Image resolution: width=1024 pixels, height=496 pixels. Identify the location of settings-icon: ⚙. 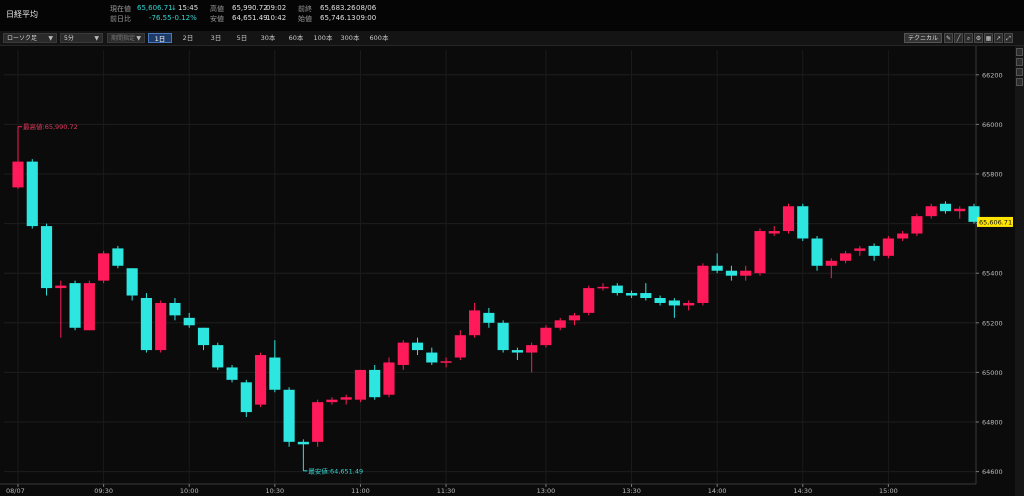
(978, 38).